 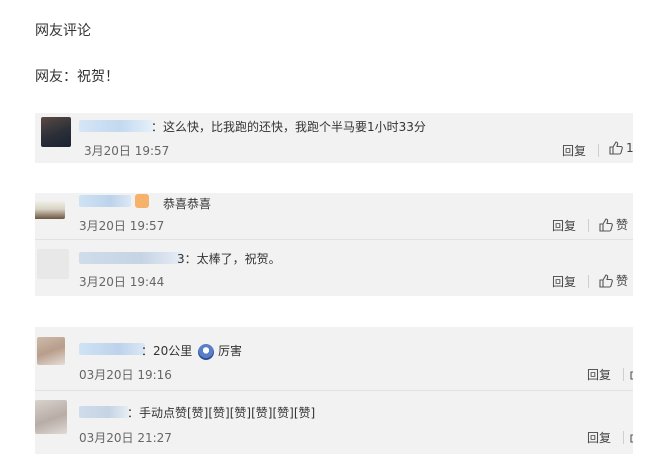 I want to click on comment-time: 3月20日 19:44, so click(x=122, y=282).